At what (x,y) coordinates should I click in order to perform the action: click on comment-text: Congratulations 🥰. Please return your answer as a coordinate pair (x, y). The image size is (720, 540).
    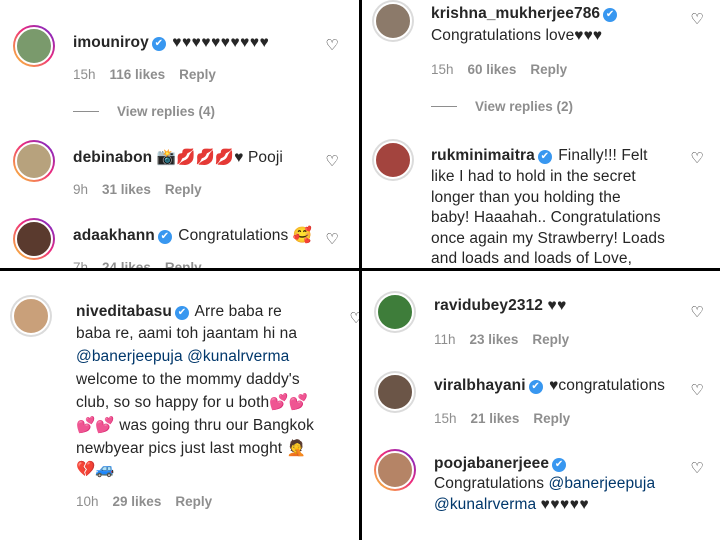
    Looking at the image, I should click on (245, 235).